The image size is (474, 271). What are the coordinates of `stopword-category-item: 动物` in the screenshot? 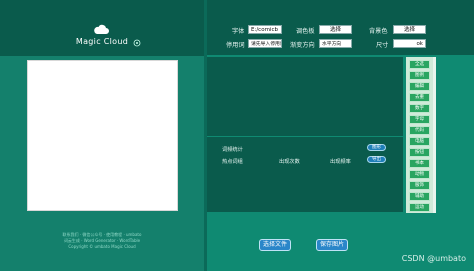 It's located at (419, 174).